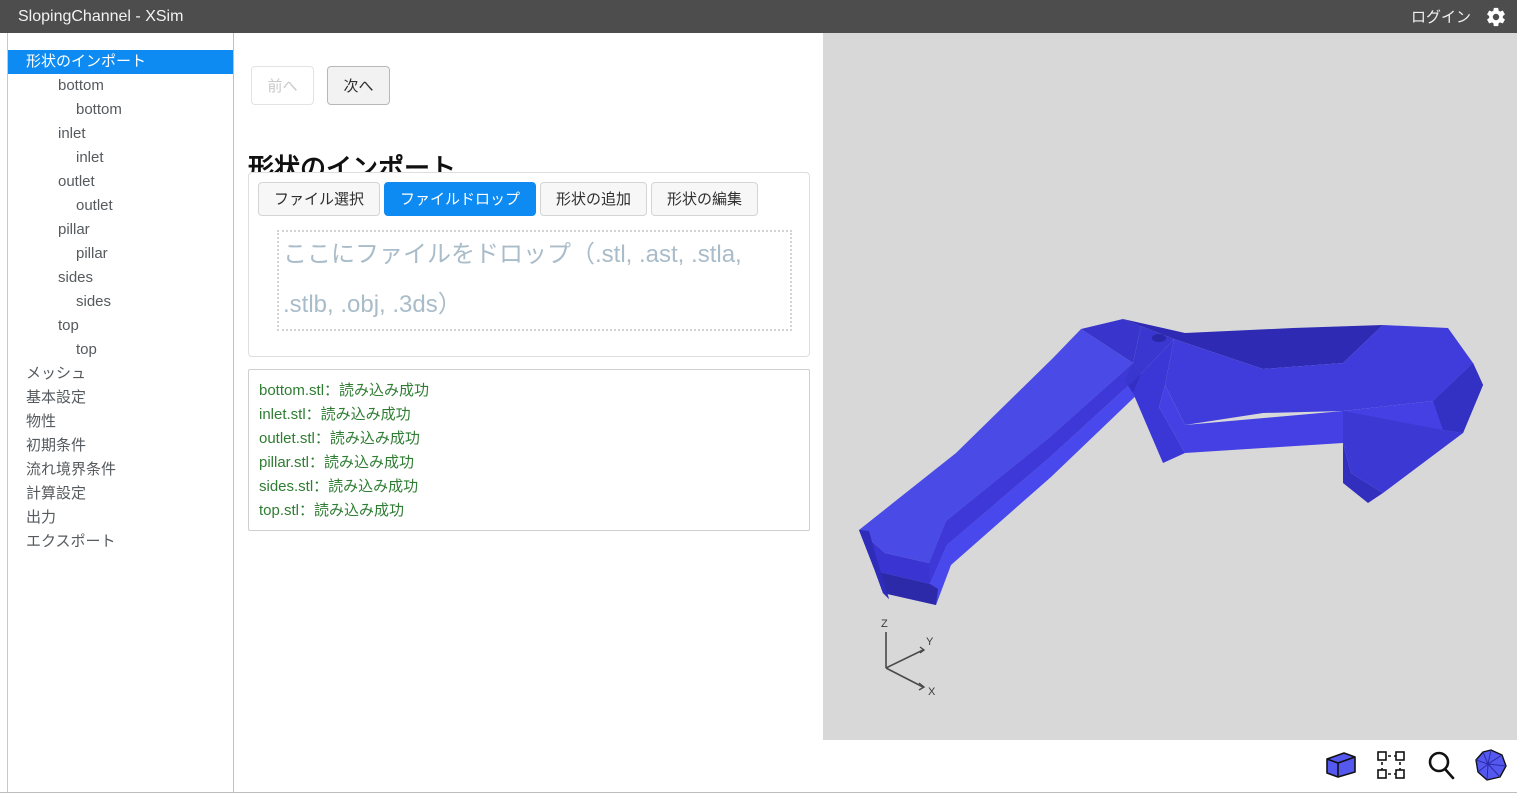 Image resolution: width=1517 pixels, height=793 pixels. I want to click on log-line: top.stl：読み込み成功, so click(332, 510).